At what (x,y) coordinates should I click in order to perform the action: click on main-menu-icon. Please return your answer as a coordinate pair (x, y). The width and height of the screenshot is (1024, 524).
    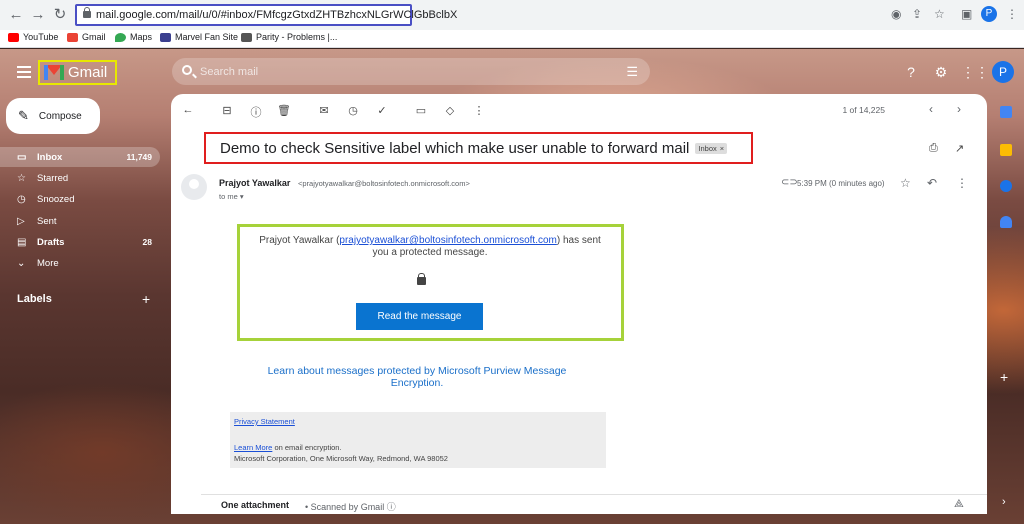
    Looking at the image, I should click on (24, 72).